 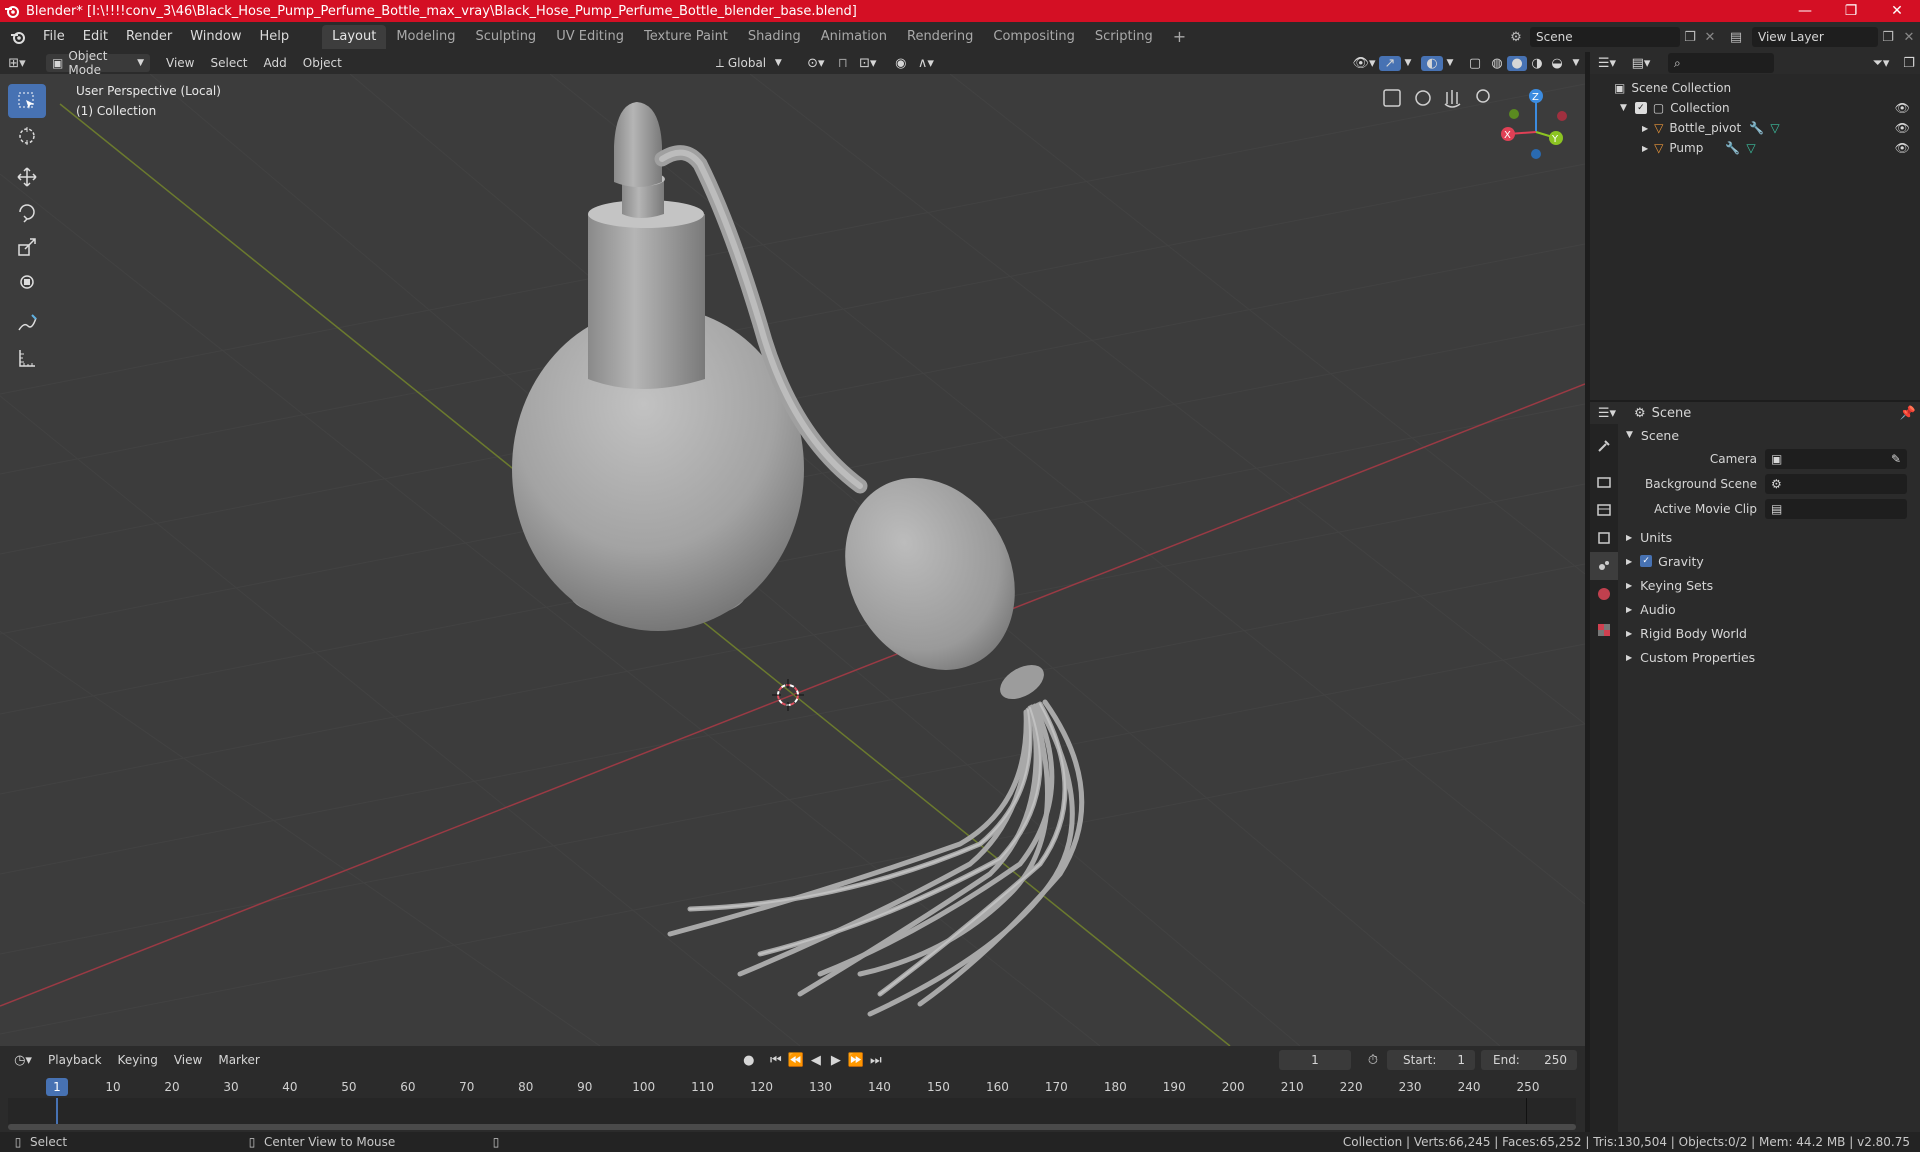 I want to click on annotate-tool, so click(x=27, y=323).